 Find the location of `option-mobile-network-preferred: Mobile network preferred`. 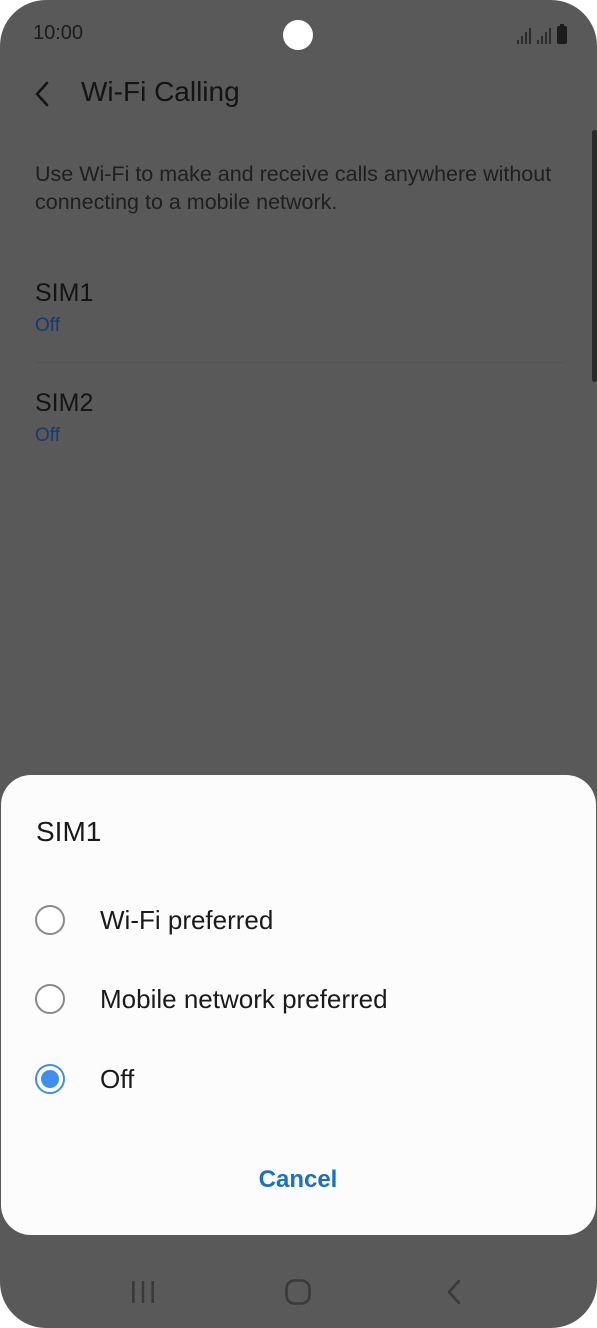

option-mobile-network-preferred: Mobile network preferred is located at coordinates (305, 999).